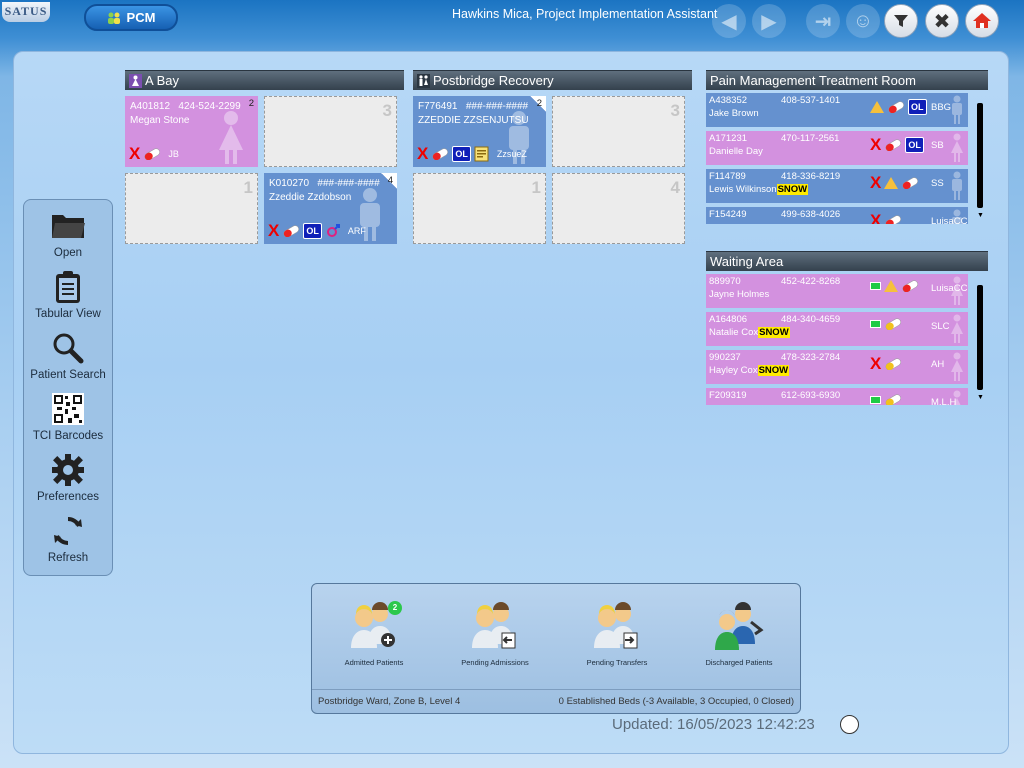 The height and width of the screenshot is (768, 1024). Describe the element at coordinates (736, 151) in the screenshot. I see `patient-name: Danielle Day` at that location.